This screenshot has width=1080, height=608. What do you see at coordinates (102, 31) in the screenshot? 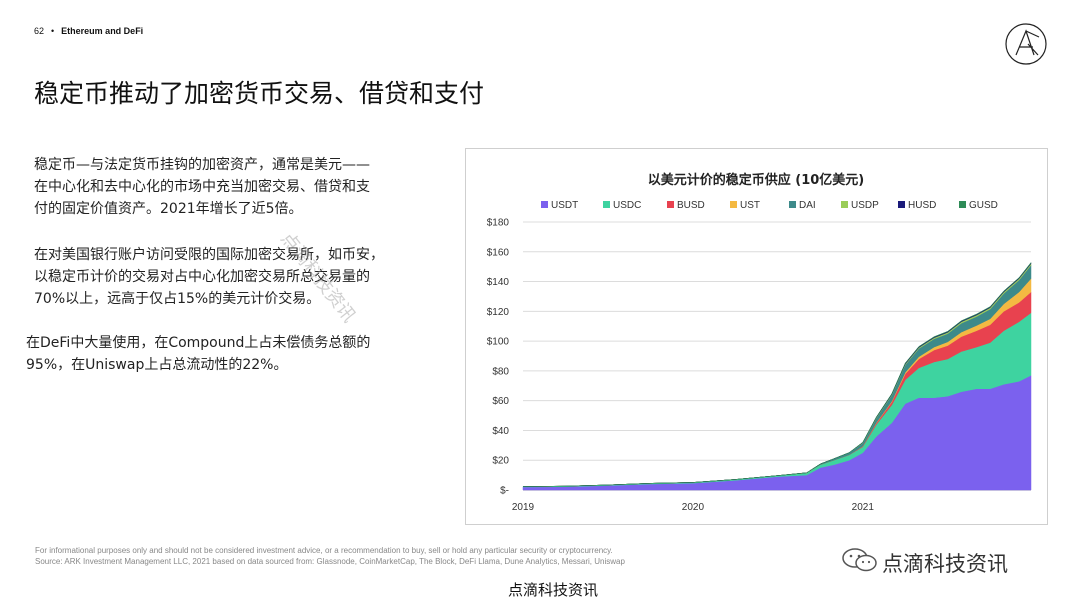
I see `section-name: Ethereum and DeFi` at bounding box center [102, 31].